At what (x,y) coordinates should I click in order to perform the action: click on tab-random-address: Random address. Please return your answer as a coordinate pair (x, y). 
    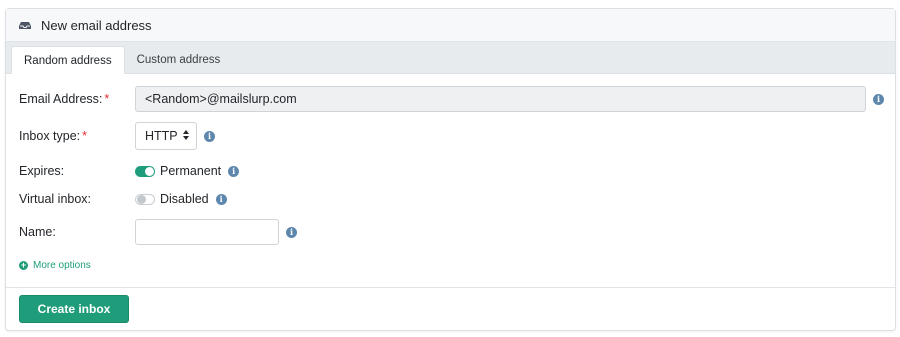
    Looking at the image, I should click on (68, 60).